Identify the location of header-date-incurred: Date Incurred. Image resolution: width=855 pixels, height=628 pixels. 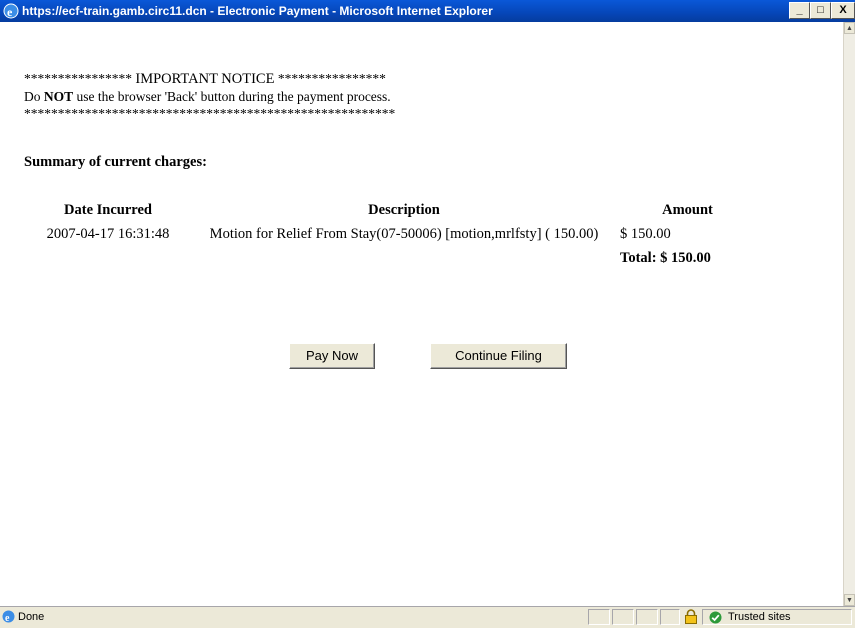
(108, 209).